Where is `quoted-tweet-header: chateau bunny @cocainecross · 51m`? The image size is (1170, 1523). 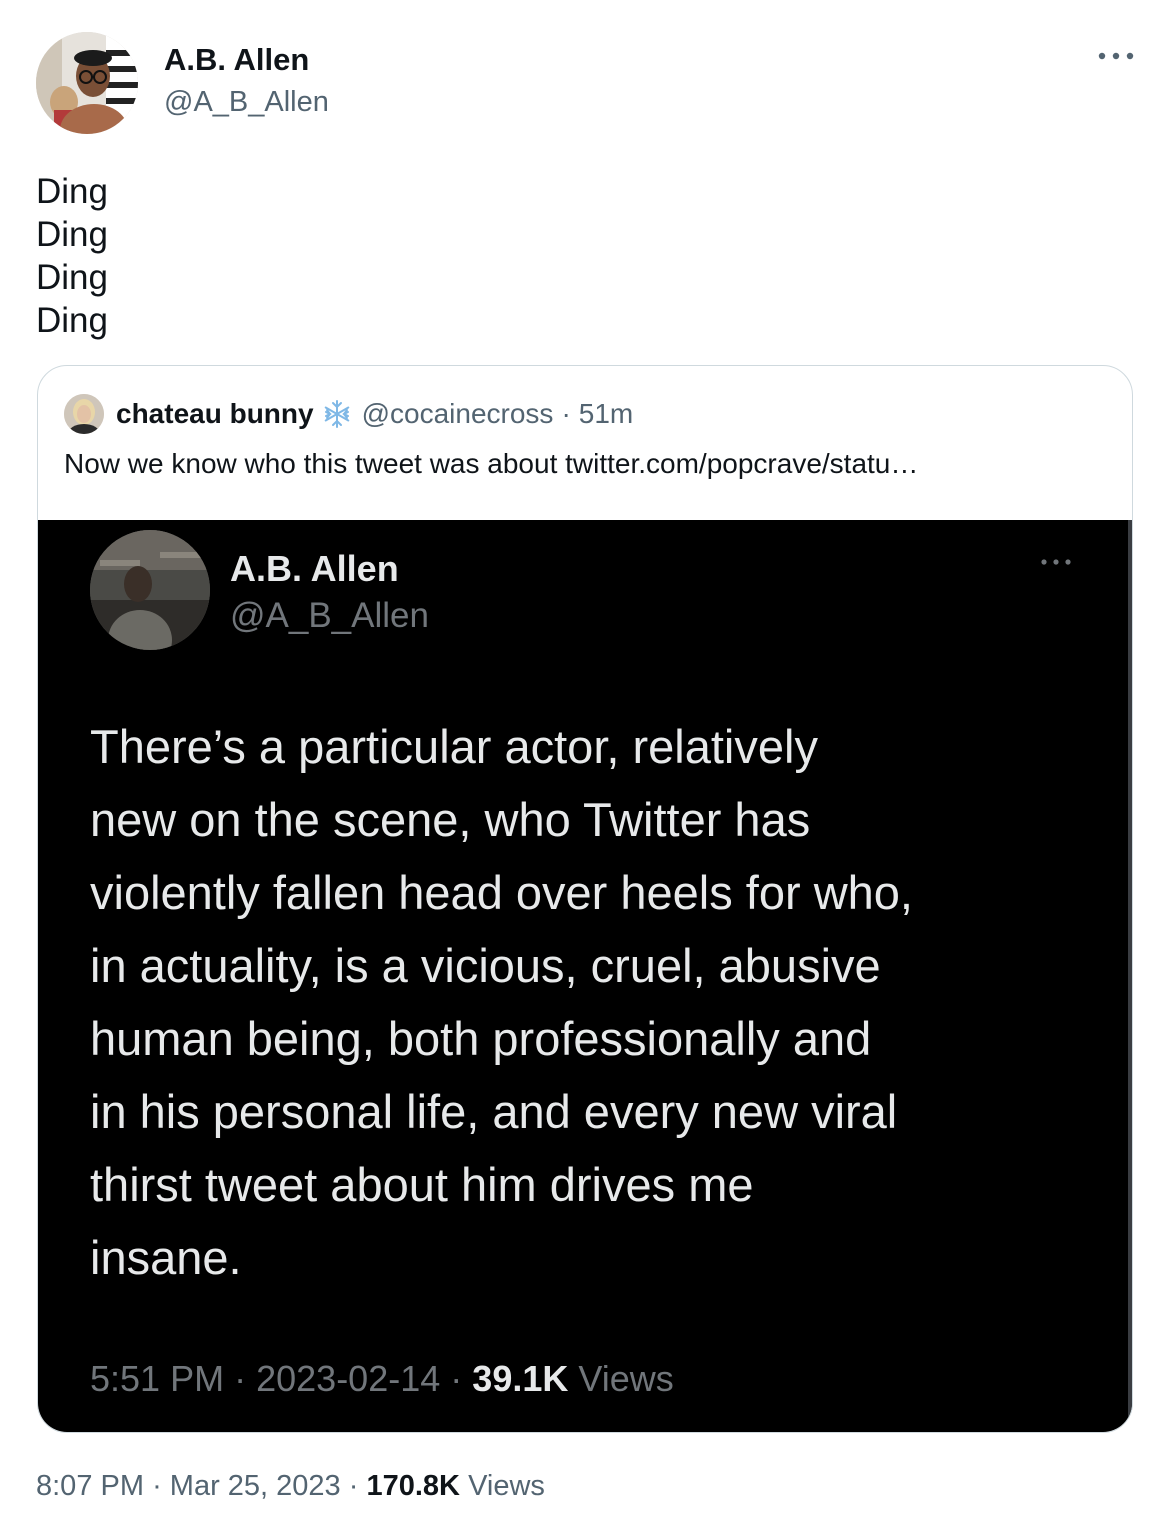 quoted-tweet-header: chateau bunny @cocainecross · 51m is located at coordinates (348, 414).